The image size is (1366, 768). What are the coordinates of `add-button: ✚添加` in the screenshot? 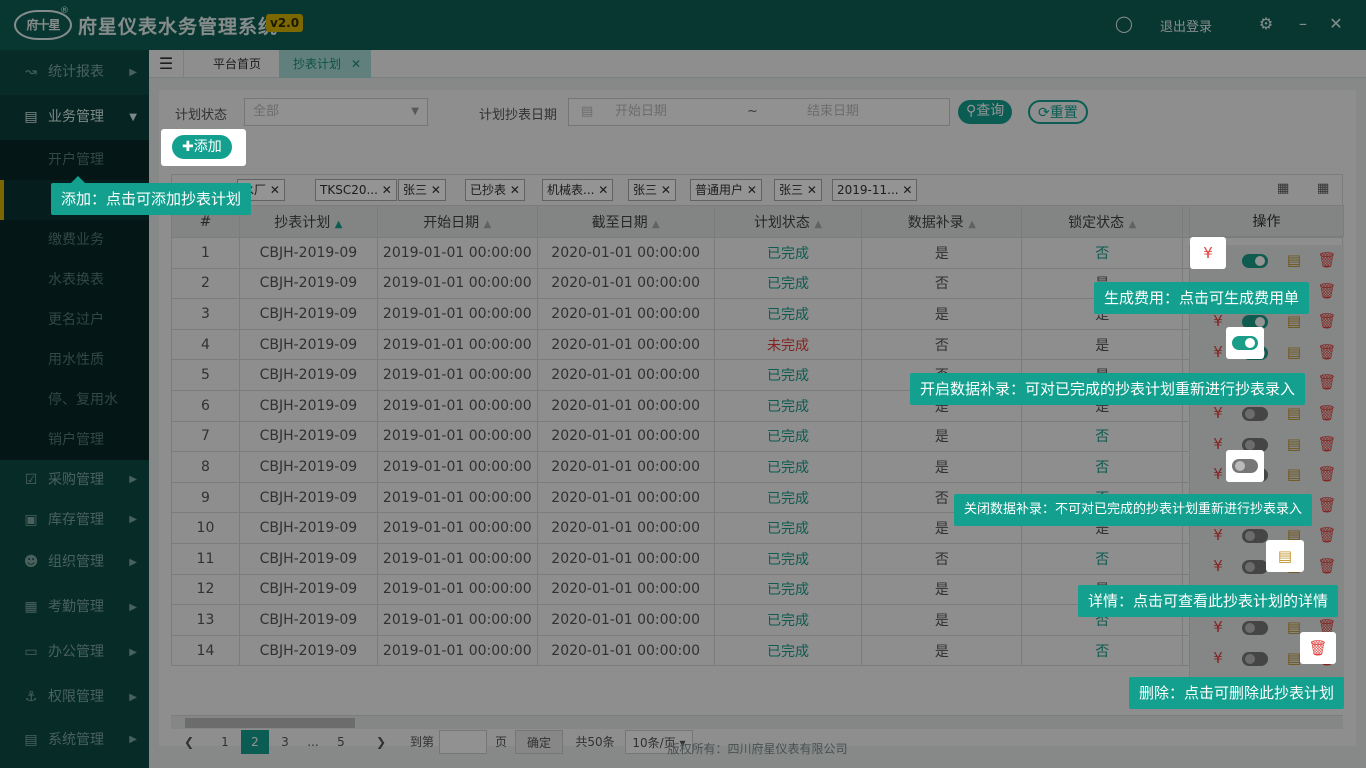 It's located at (202, 147).